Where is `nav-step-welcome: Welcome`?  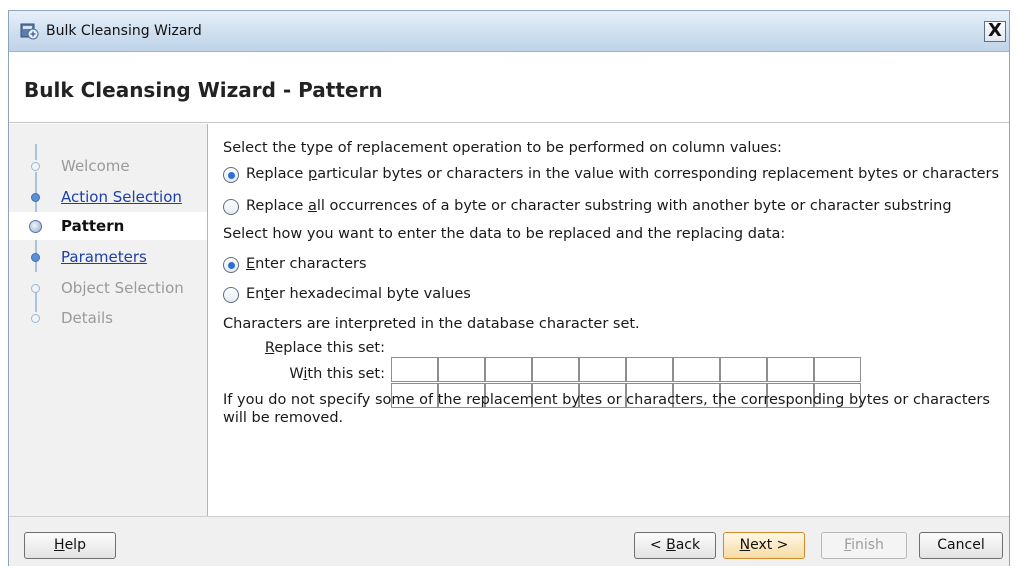
nav-step-welcome: Welcome is located at coordinates (108, 166).